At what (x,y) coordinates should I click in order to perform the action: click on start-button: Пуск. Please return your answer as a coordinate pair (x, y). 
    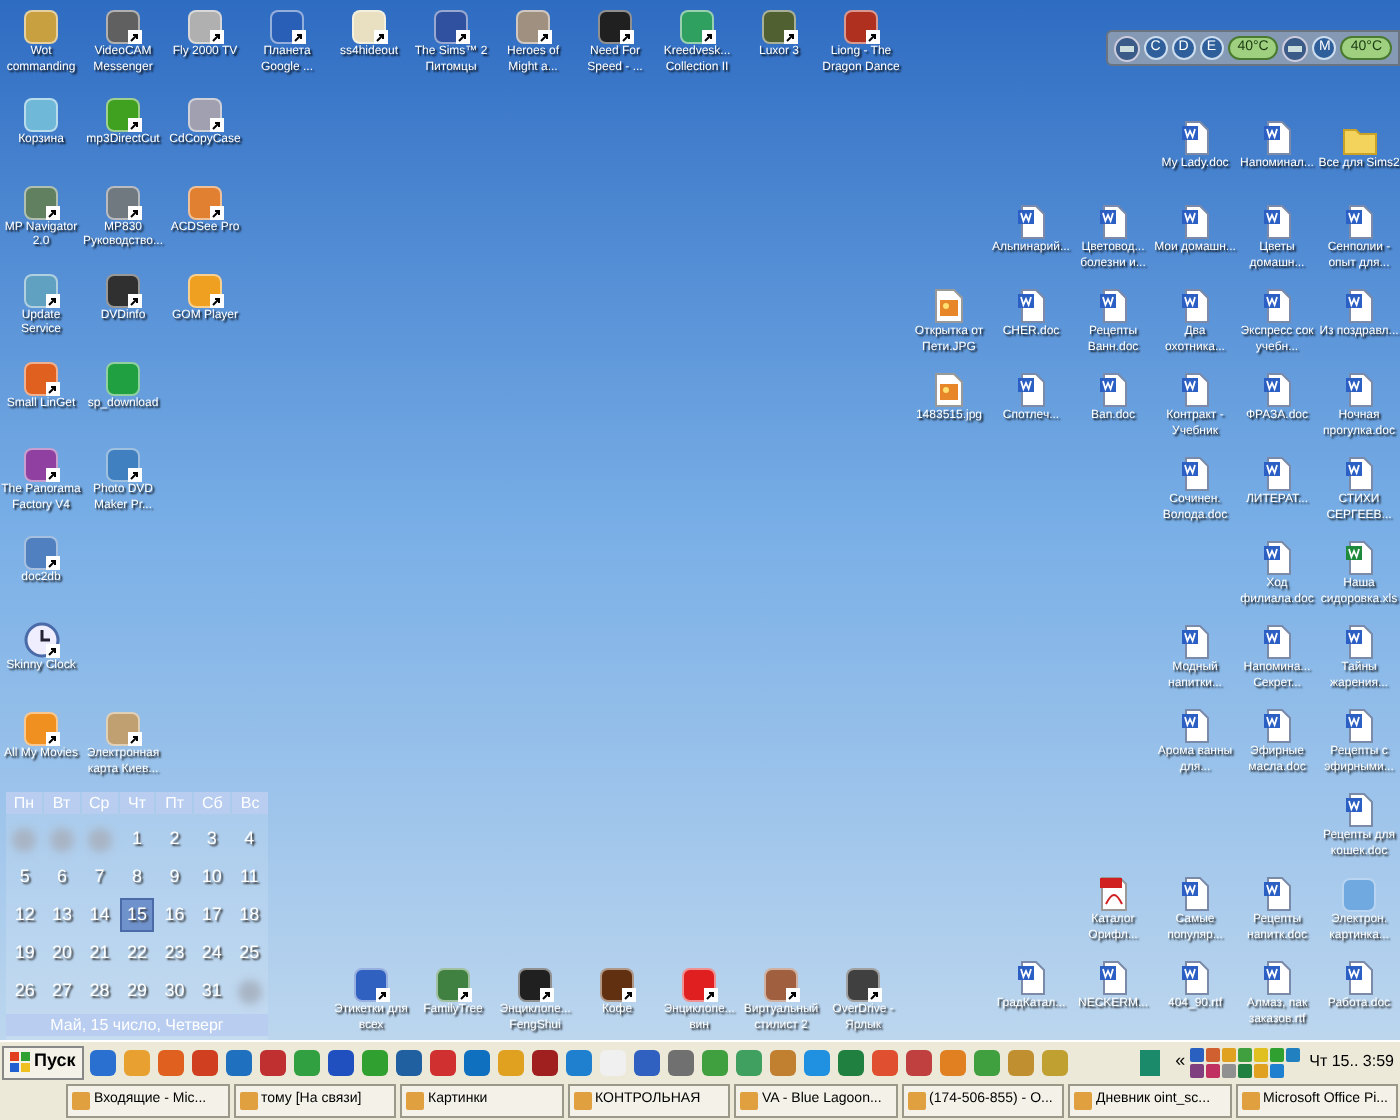
    Looking at the image, I should click on (43, 1062).